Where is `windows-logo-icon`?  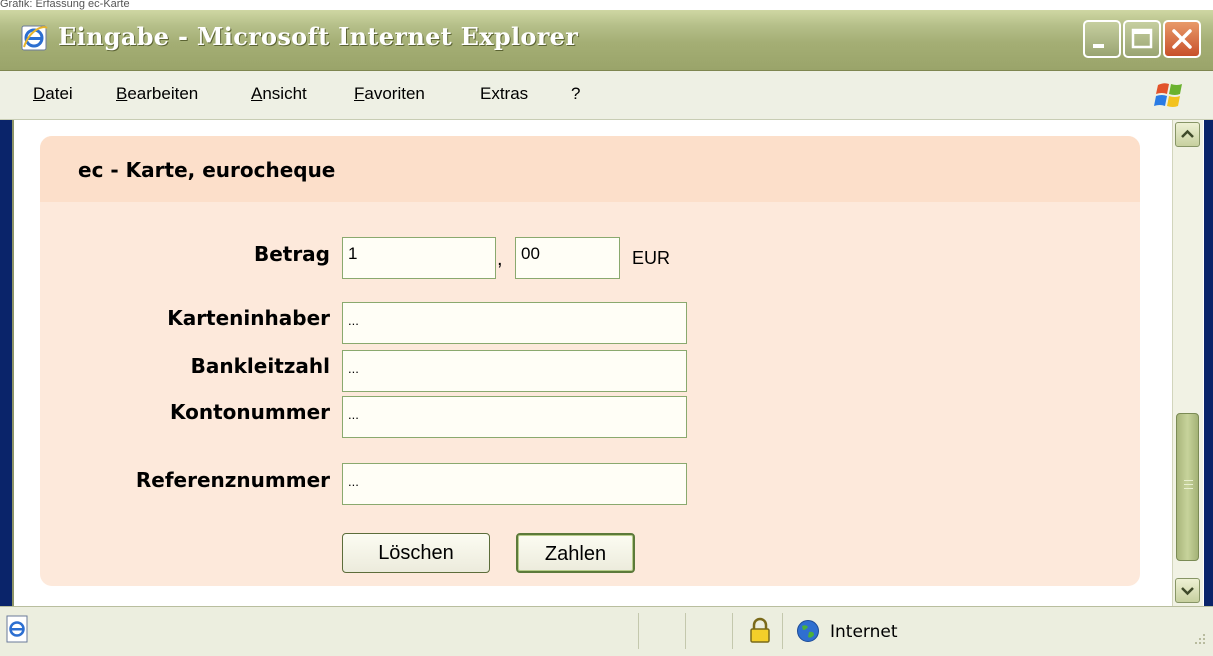
windows-logo-icon is located at coordinates (1168, 95).